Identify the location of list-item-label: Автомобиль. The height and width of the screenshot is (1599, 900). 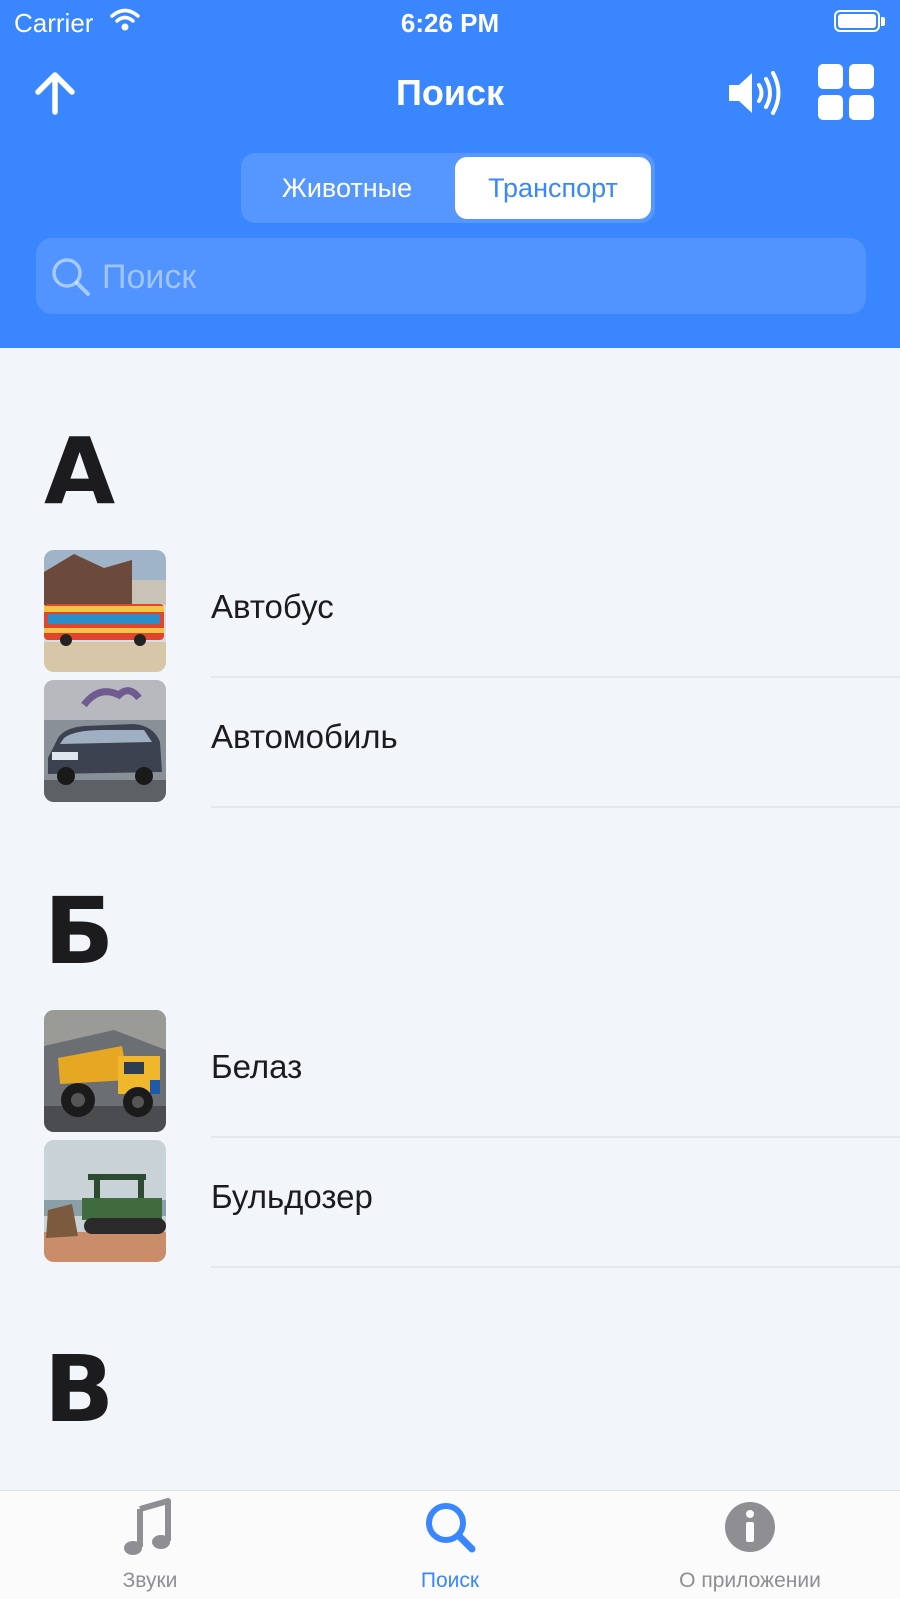
(304, 736).